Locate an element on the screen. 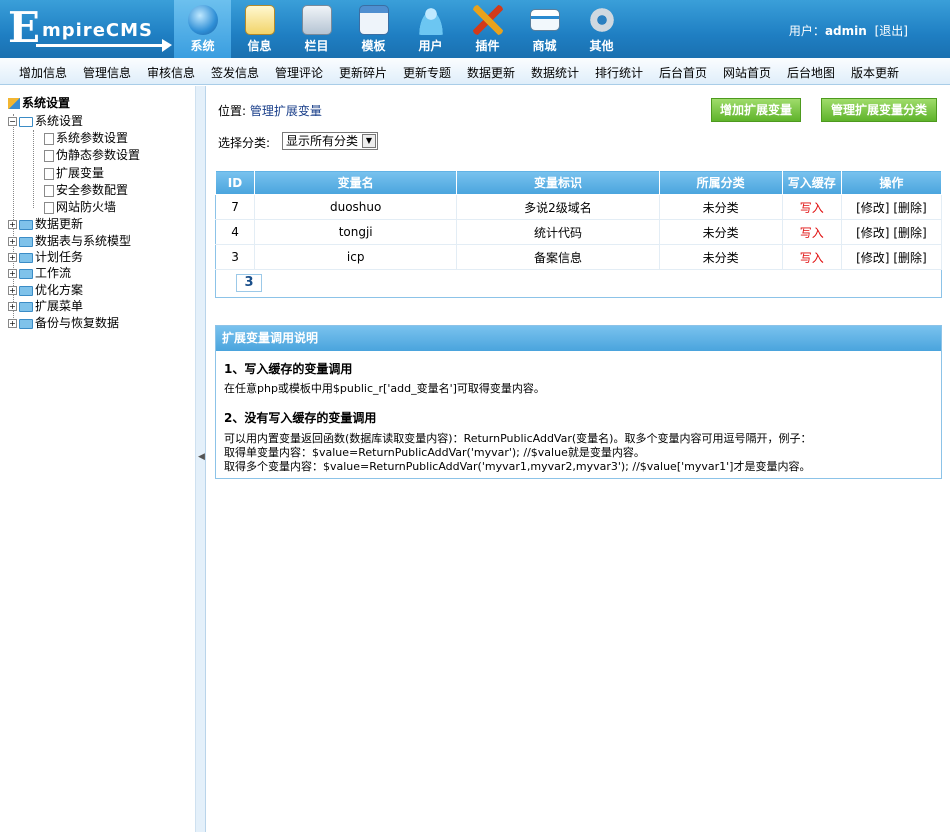 Image resolution: width=950 pixels, height=832 pixels. tree-folder-label: 数据表与系统模型 is located at coordinates (83, 241).